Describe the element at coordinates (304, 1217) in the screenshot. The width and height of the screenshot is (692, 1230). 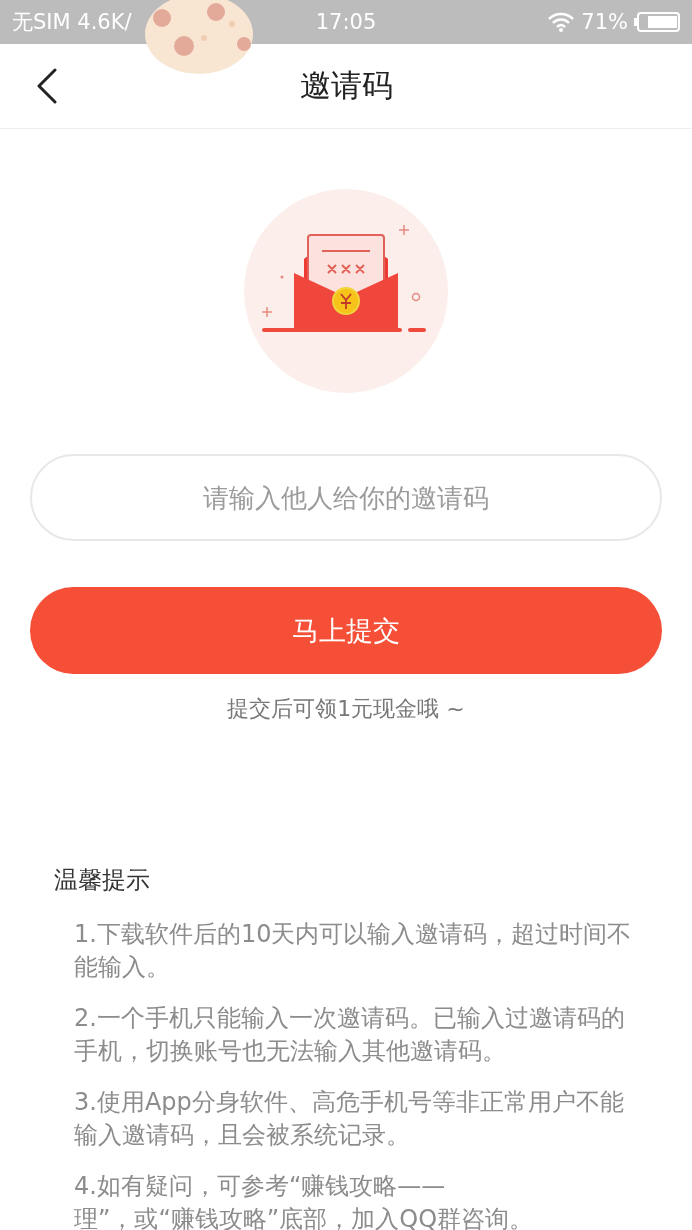
I see `tip-text: 理”，或“赚钱攻略”底部，加入QQ群咨询。` at that location.